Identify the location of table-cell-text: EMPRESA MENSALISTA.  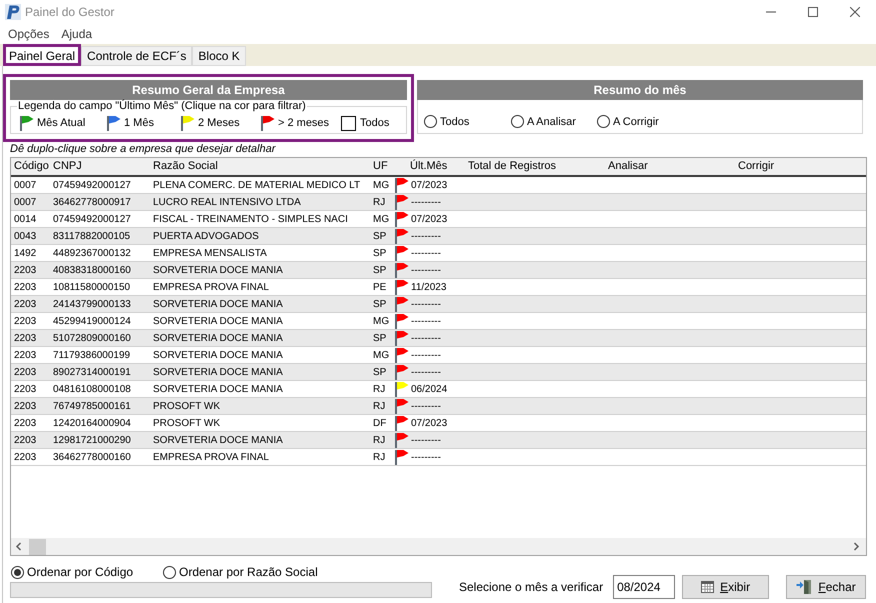
(210, 253).